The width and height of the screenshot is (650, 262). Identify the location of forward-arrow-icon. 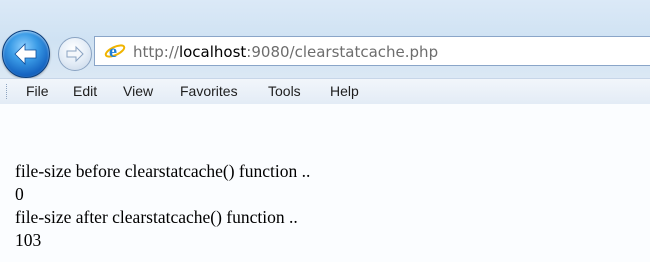
(75, 54).